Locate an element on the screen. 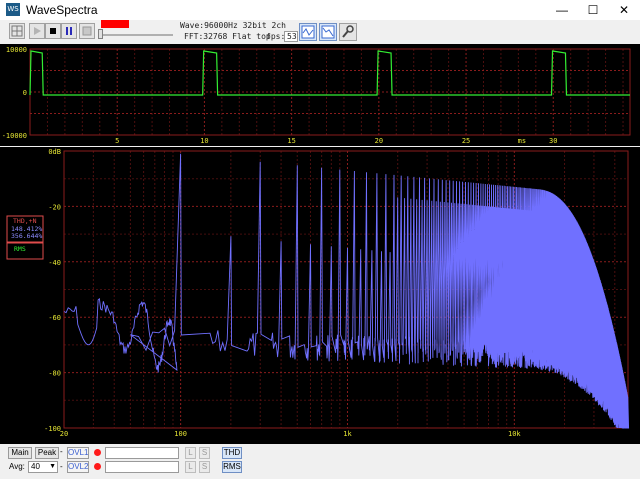 The width and height of the screenshot is (640, 479). scope-x-tick: 10 is located at coordinates (204, 141).